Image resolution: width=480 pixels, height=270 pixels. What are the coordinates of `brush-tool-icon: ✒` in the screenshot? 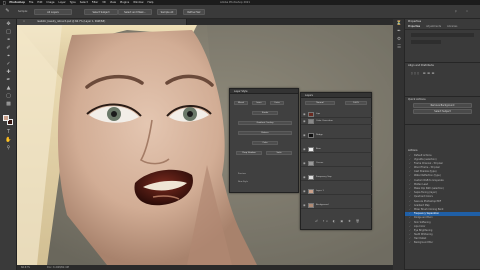 It's located at (8, 80).